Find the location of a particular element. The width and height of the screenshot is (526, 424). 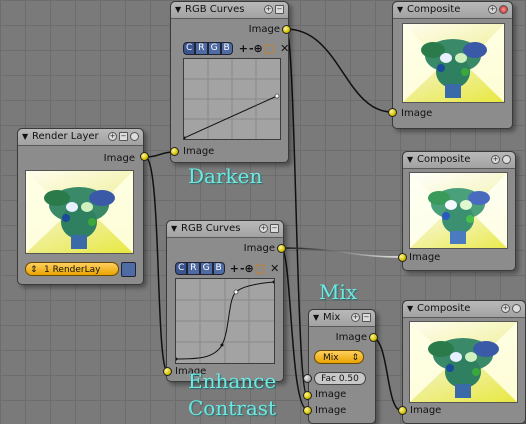

composite-node-middle: ▼ Composite + Image is located at coordinates (459, 211).